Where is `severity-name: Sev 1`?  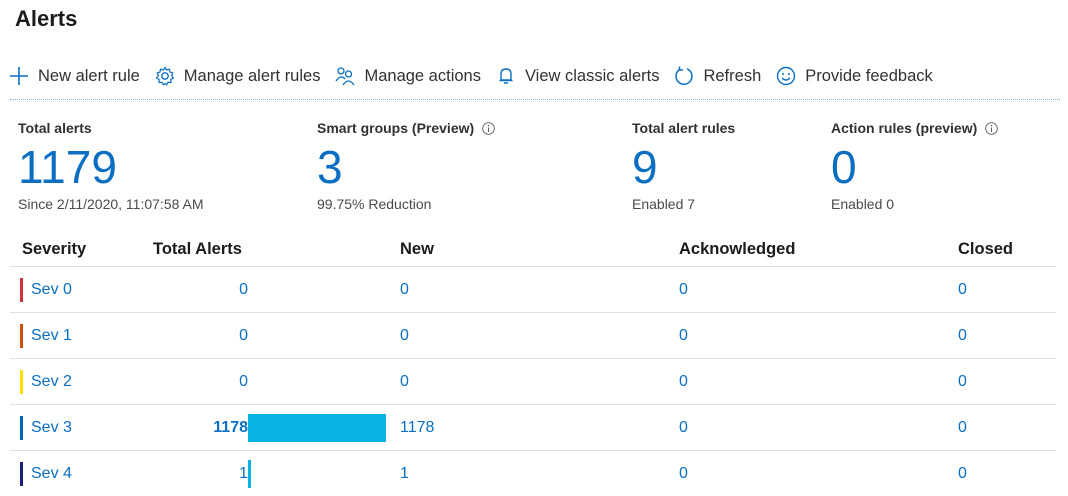
severity-name: Sev 1 is located at coordinates (51, 336).